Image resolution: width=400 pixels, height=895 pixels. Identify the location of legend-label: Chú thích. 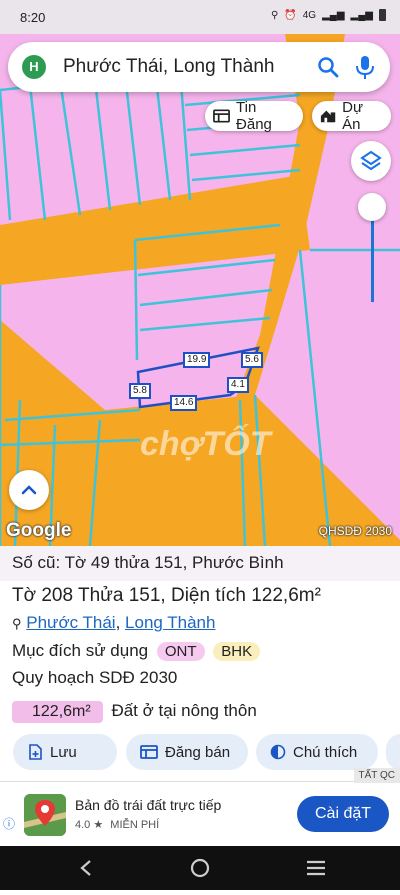
(325, 752).